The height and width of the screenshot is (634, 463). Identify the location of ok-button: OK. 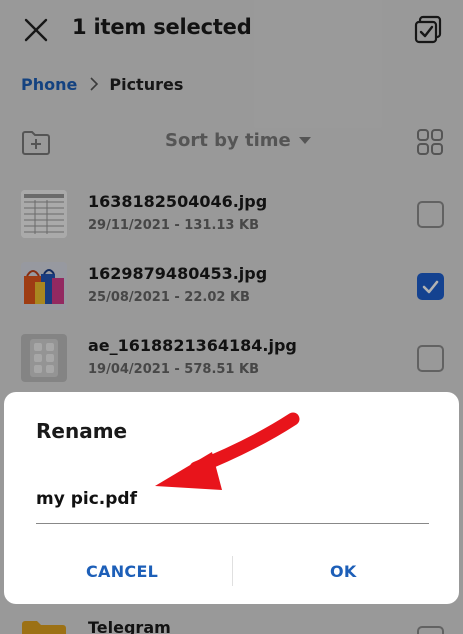
(343, 571).